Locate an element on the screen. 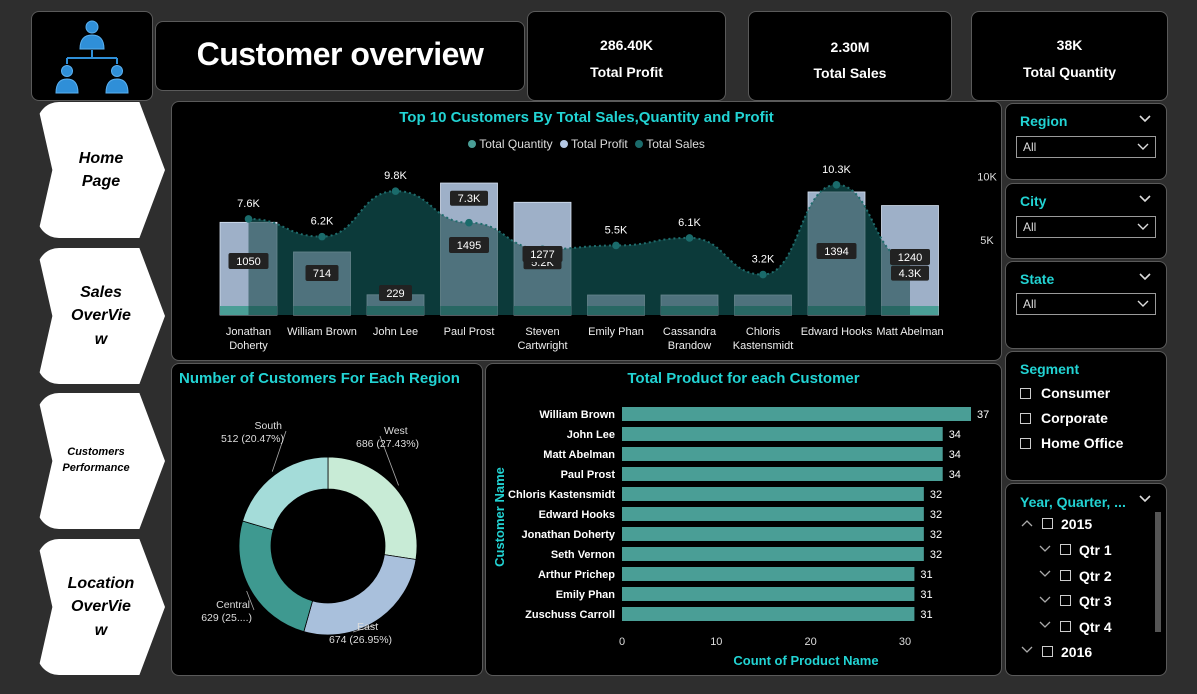 This screenshot has width=1197, height=694. category-label: Doherty is located at coordinates (248, 346).